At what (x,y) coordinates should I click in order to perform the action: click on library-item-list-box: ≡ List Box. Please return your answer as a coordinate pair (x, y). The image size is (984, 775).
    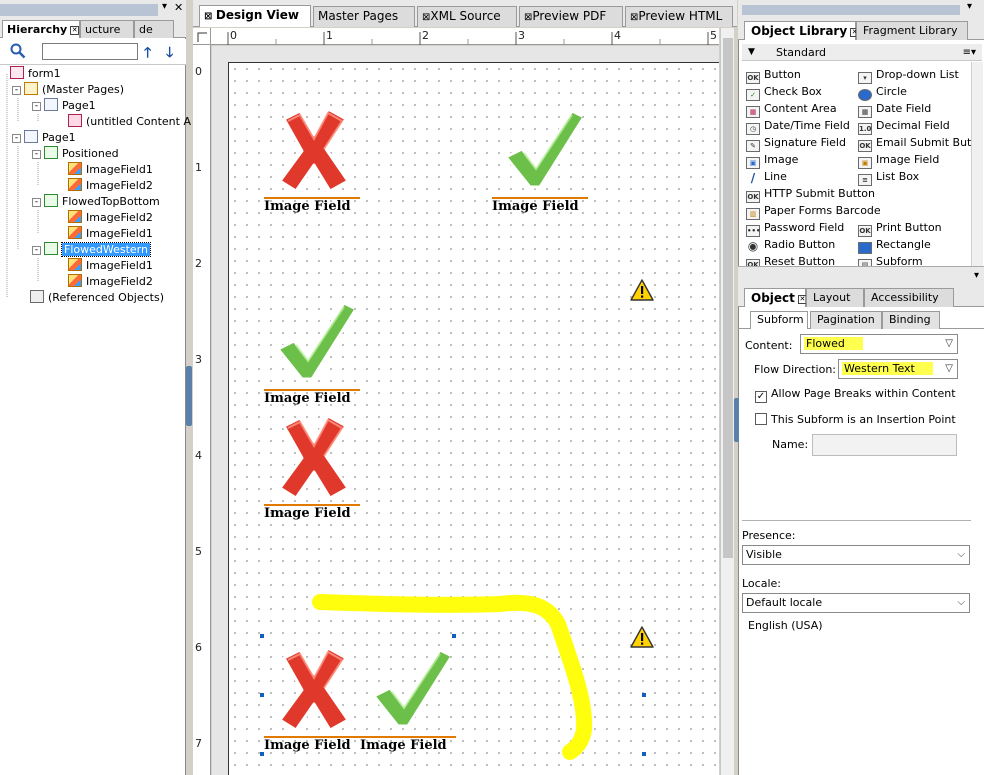
    Looking at the image, I should click on (888, 177).